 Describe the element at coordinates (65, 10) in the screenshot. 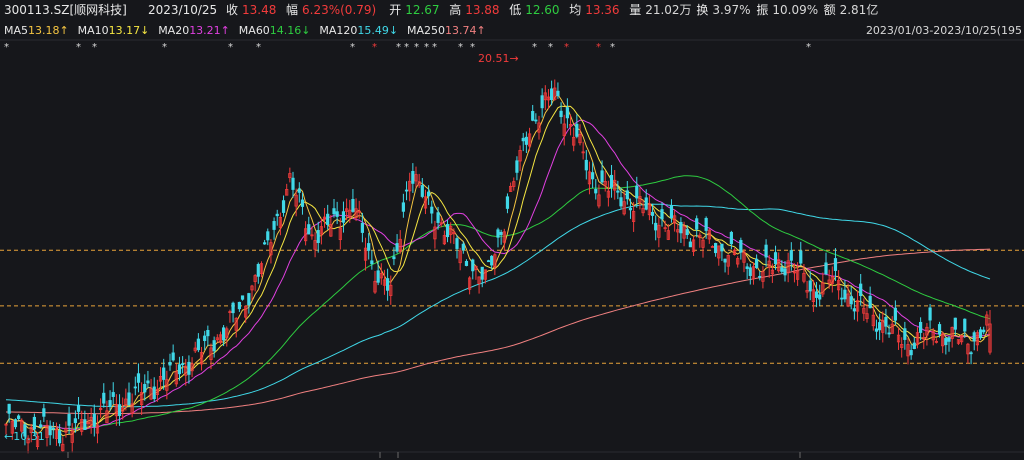

I see `stock-symbol: 300113.SZ[顺网科技]` at that location.